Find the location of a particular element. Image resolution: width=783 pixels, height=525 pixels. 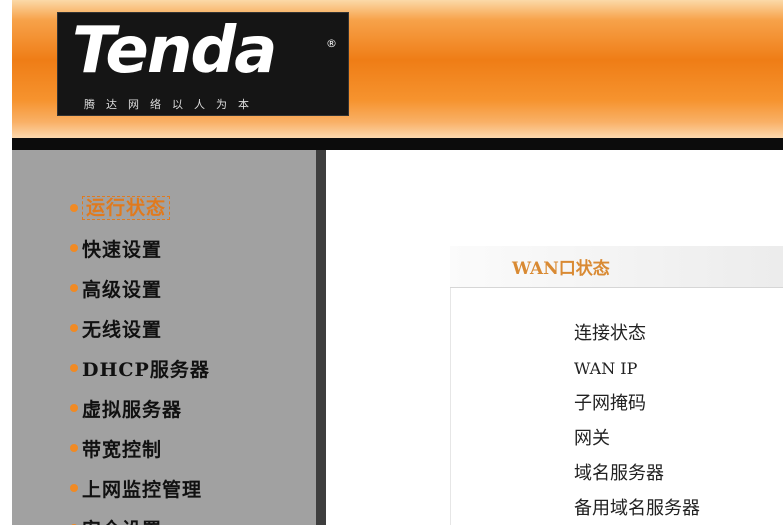

sidebar-item-label: 快速设置 is located at coordinates (122, 249).